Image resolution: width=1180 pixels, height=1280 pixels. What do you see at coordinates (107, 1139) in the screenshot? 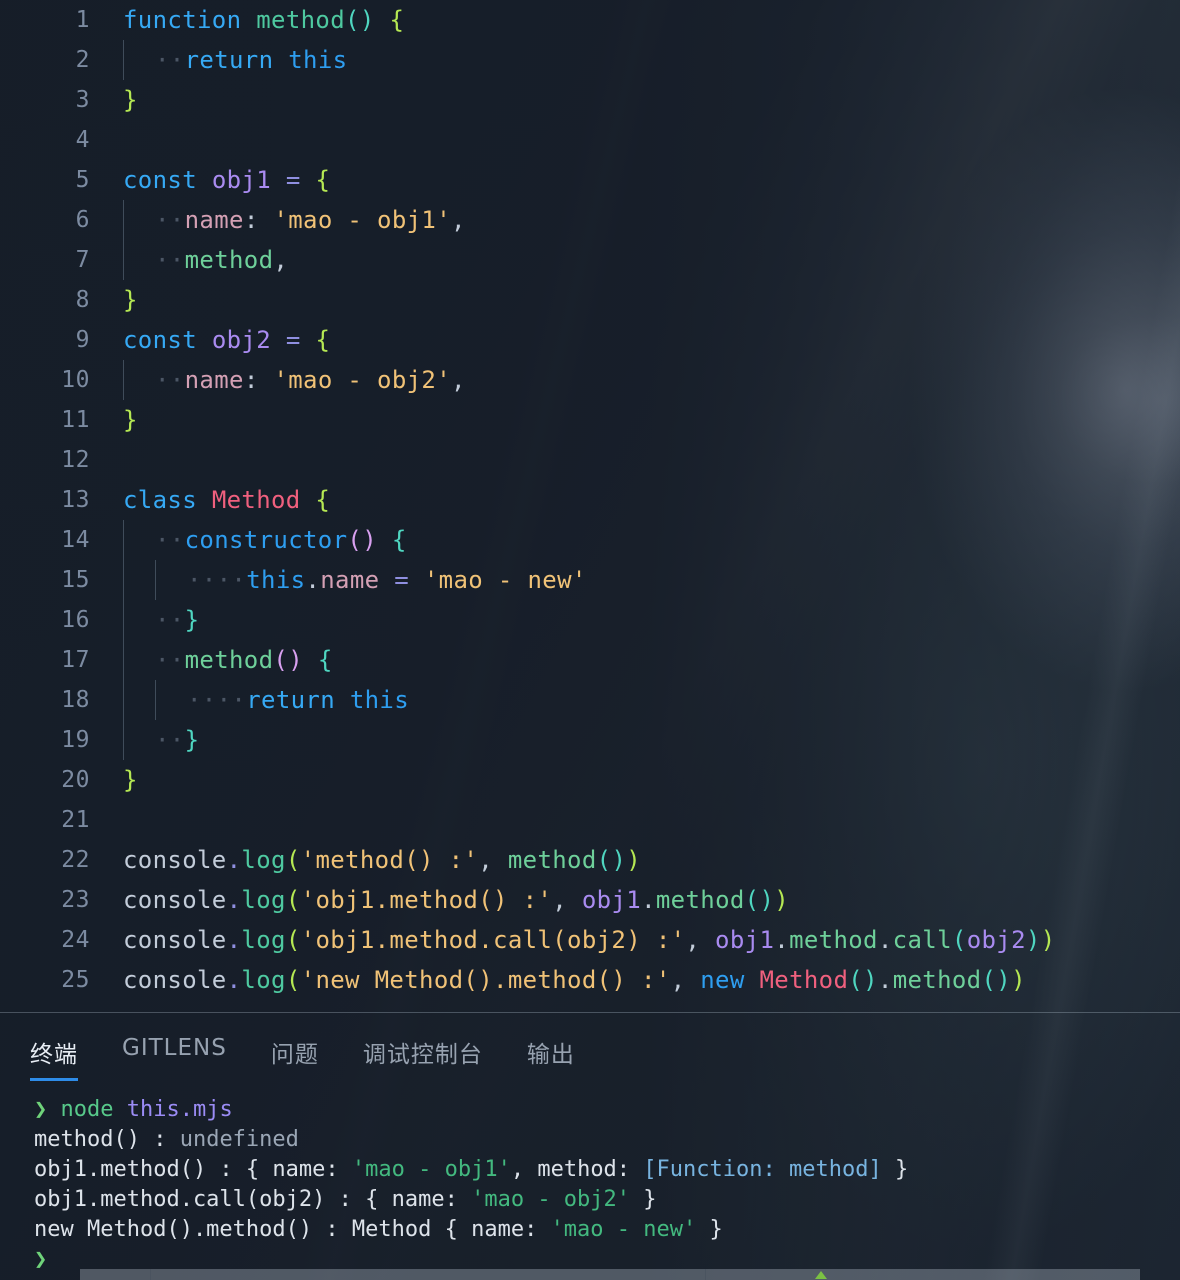
I see `terminal-token: method() :` at bounding box center [107, 1139].